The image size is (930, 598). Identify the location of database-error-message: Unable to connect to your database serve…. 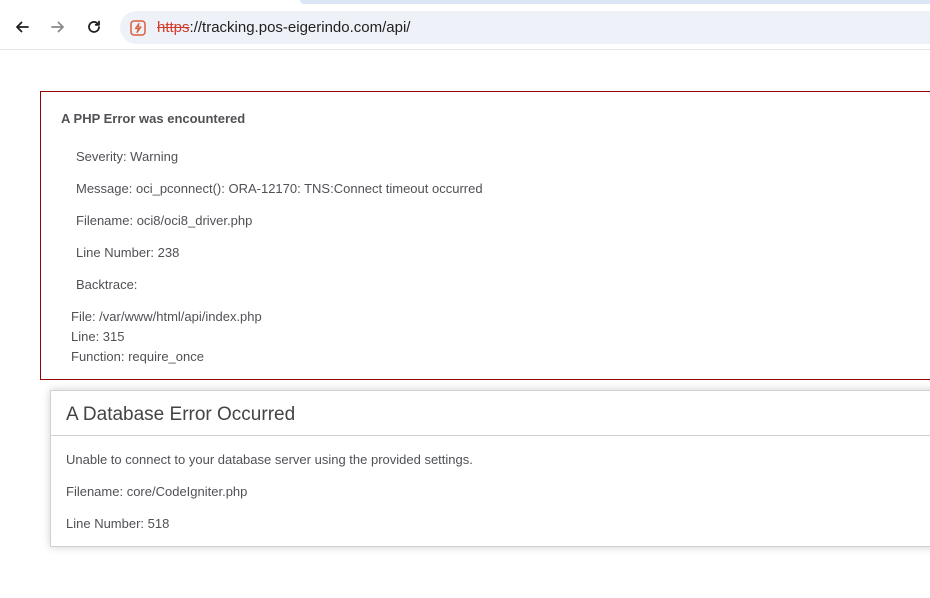
(269, 459).